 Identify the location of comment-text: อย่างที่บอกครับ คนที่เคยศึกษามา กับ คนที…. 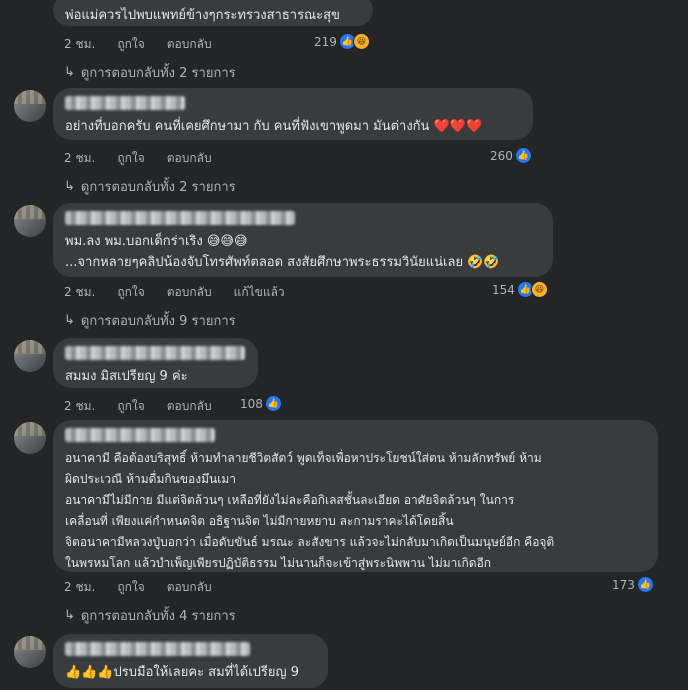
(293, 126).